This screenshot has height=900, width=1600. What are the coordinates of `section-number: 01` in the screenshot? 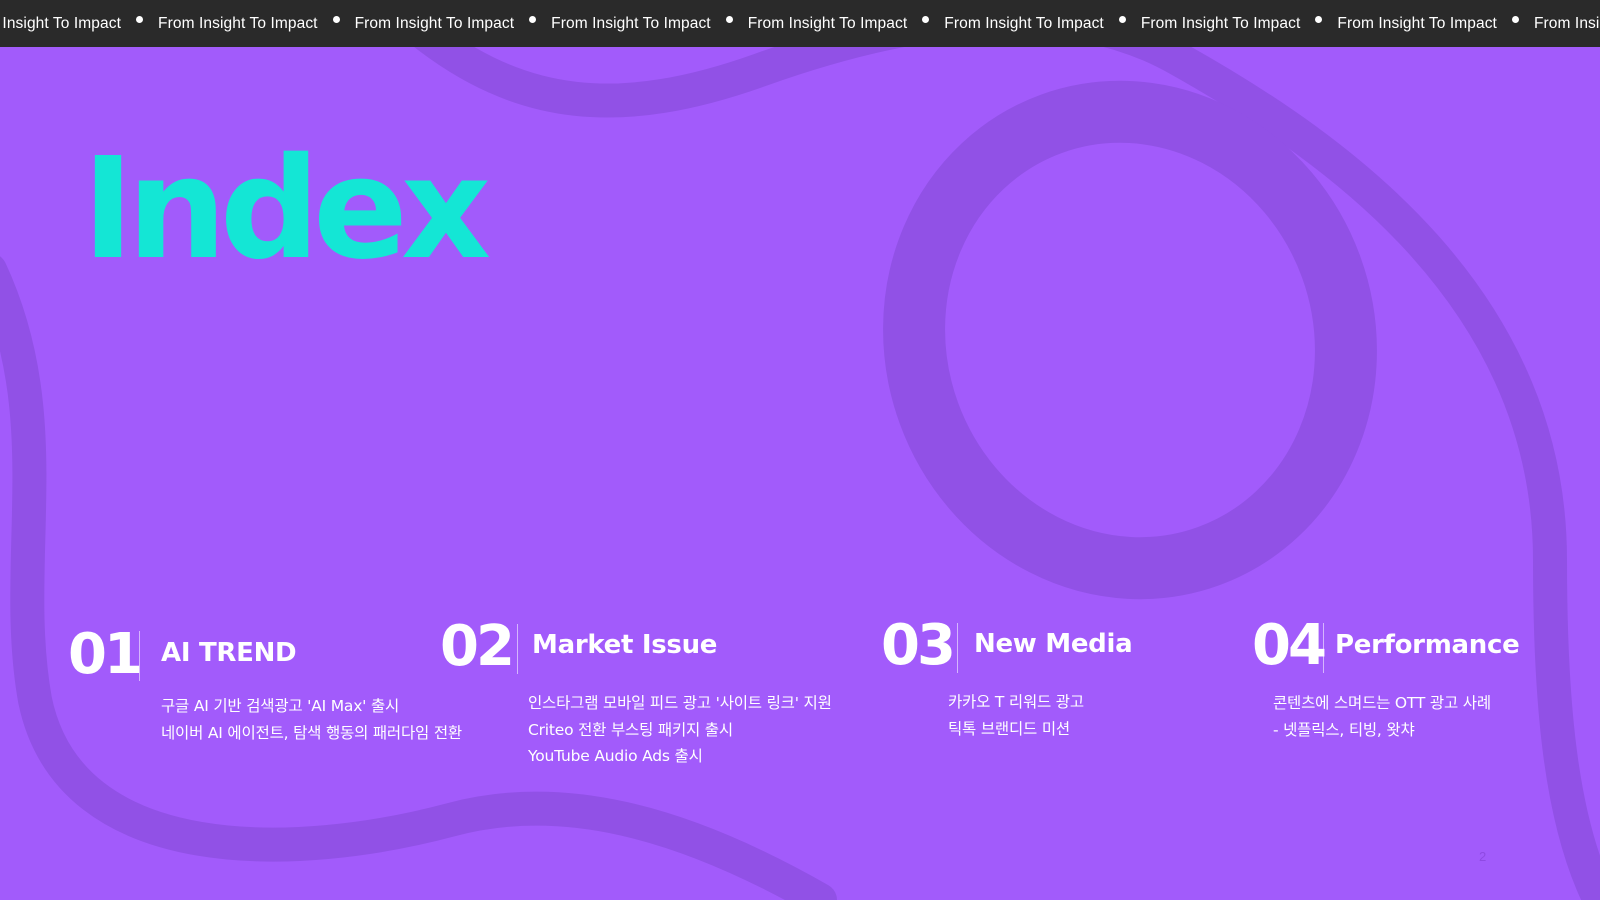 It's located at (105, 654).